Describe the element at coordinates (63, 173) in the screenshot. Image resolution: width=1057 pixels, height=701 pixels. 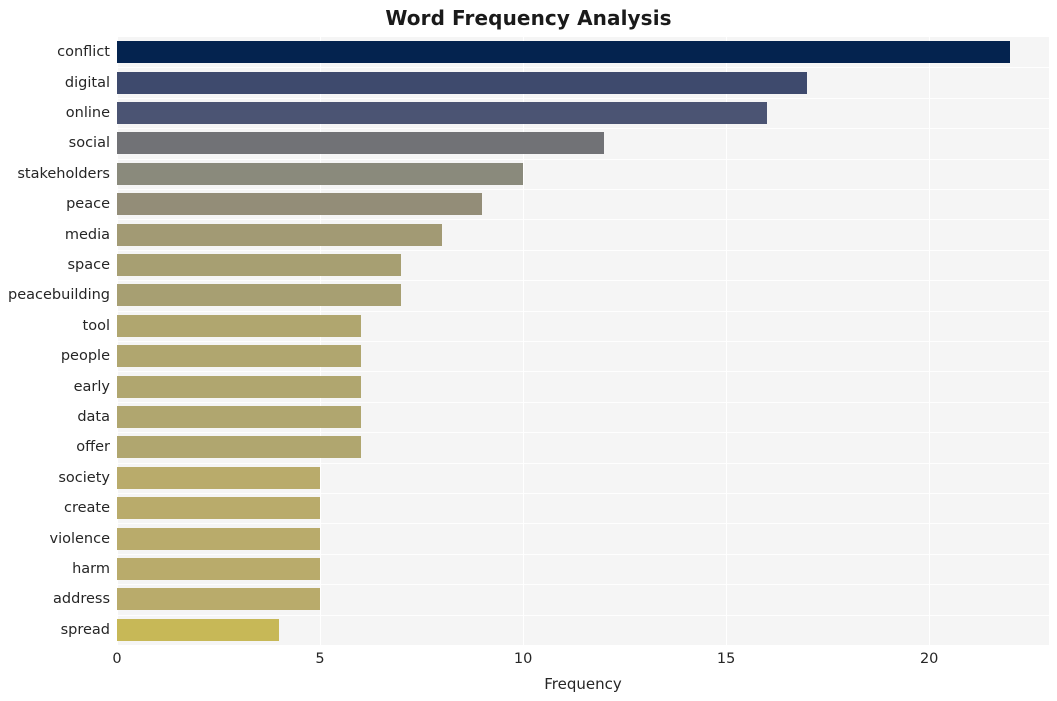
I see `y-tick-label: stakeholders` at that location.